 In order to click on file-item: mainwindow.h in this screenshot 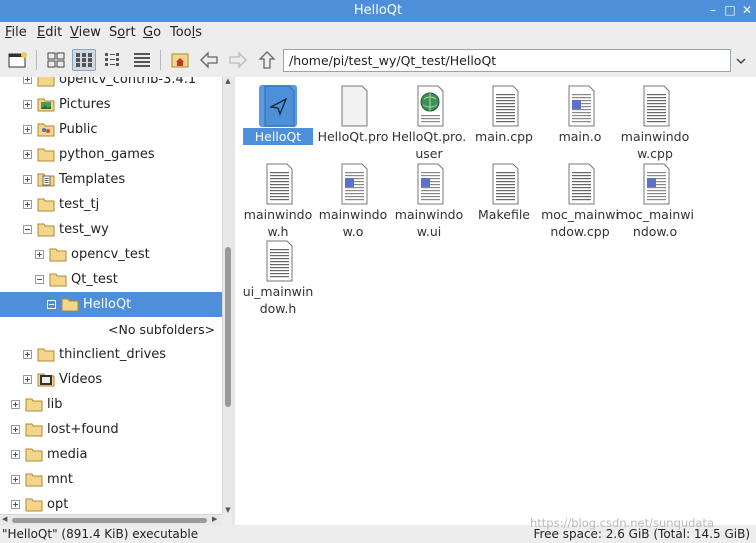, I will do `click(278, 203)`.